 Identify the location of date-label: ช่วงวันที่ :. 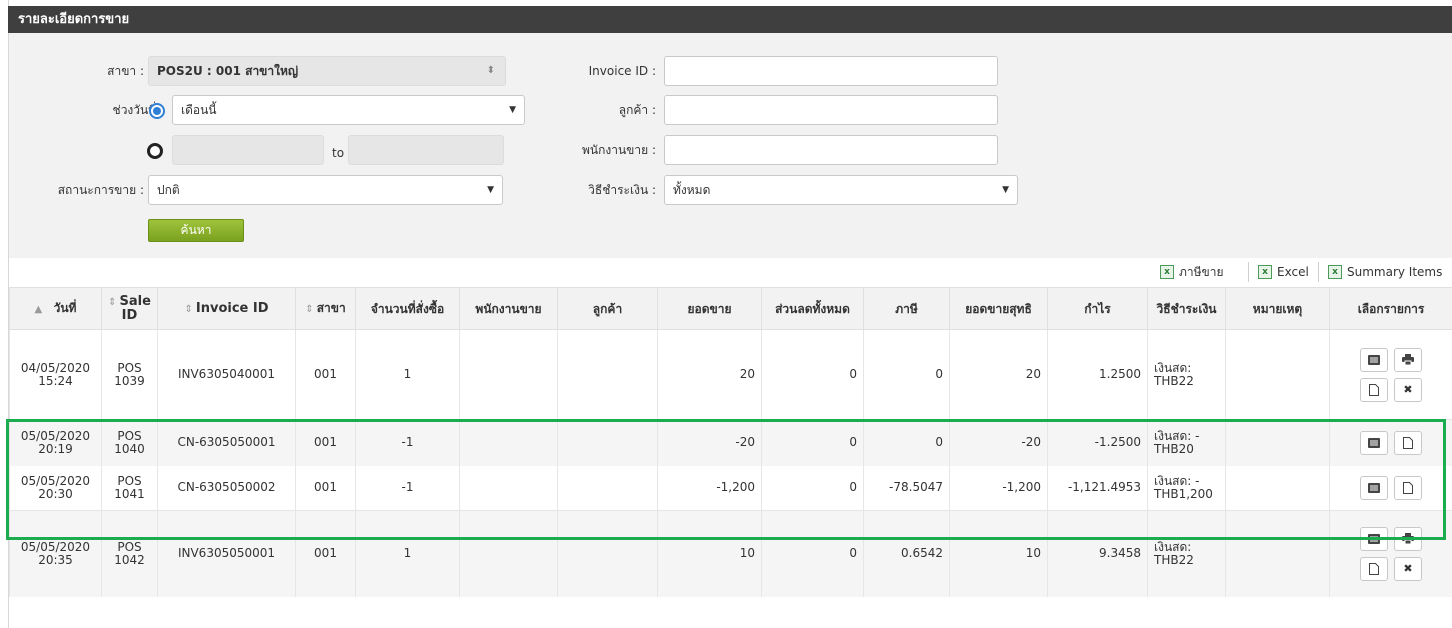
(138, 110).